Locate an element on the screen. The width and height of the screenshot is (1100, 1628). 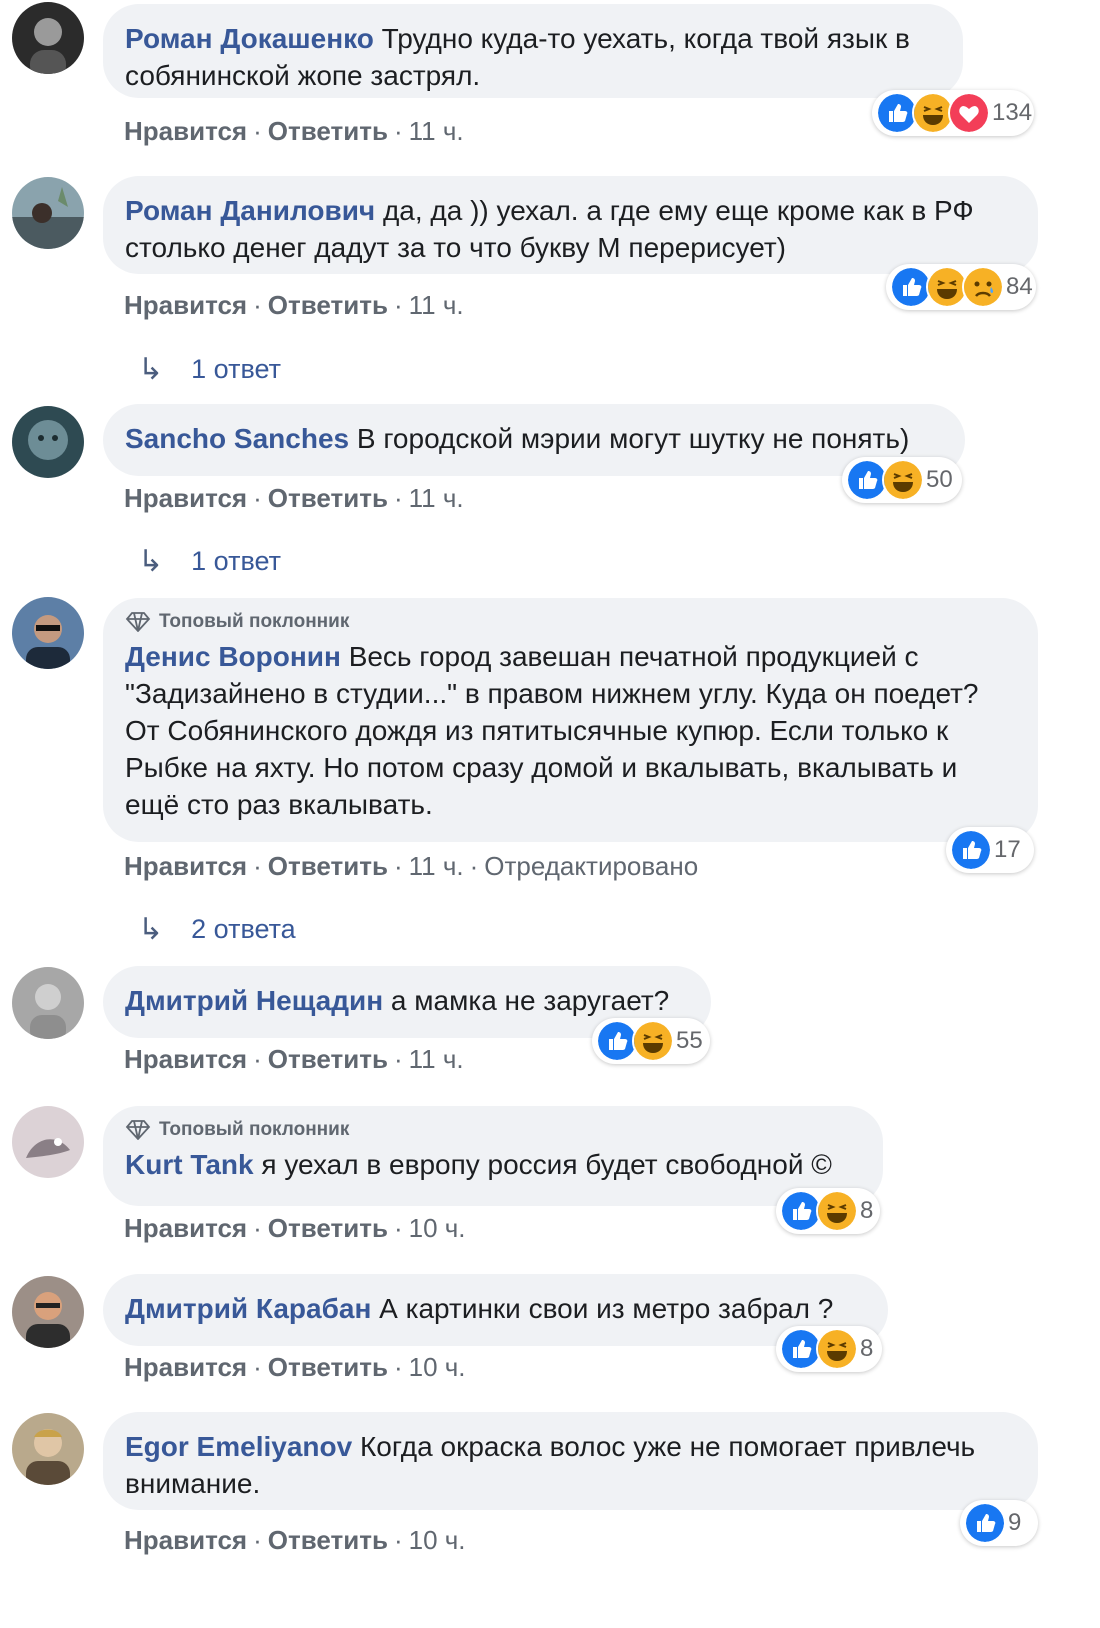
reaction-count: 9 is located at coordinates (1015, 1522).